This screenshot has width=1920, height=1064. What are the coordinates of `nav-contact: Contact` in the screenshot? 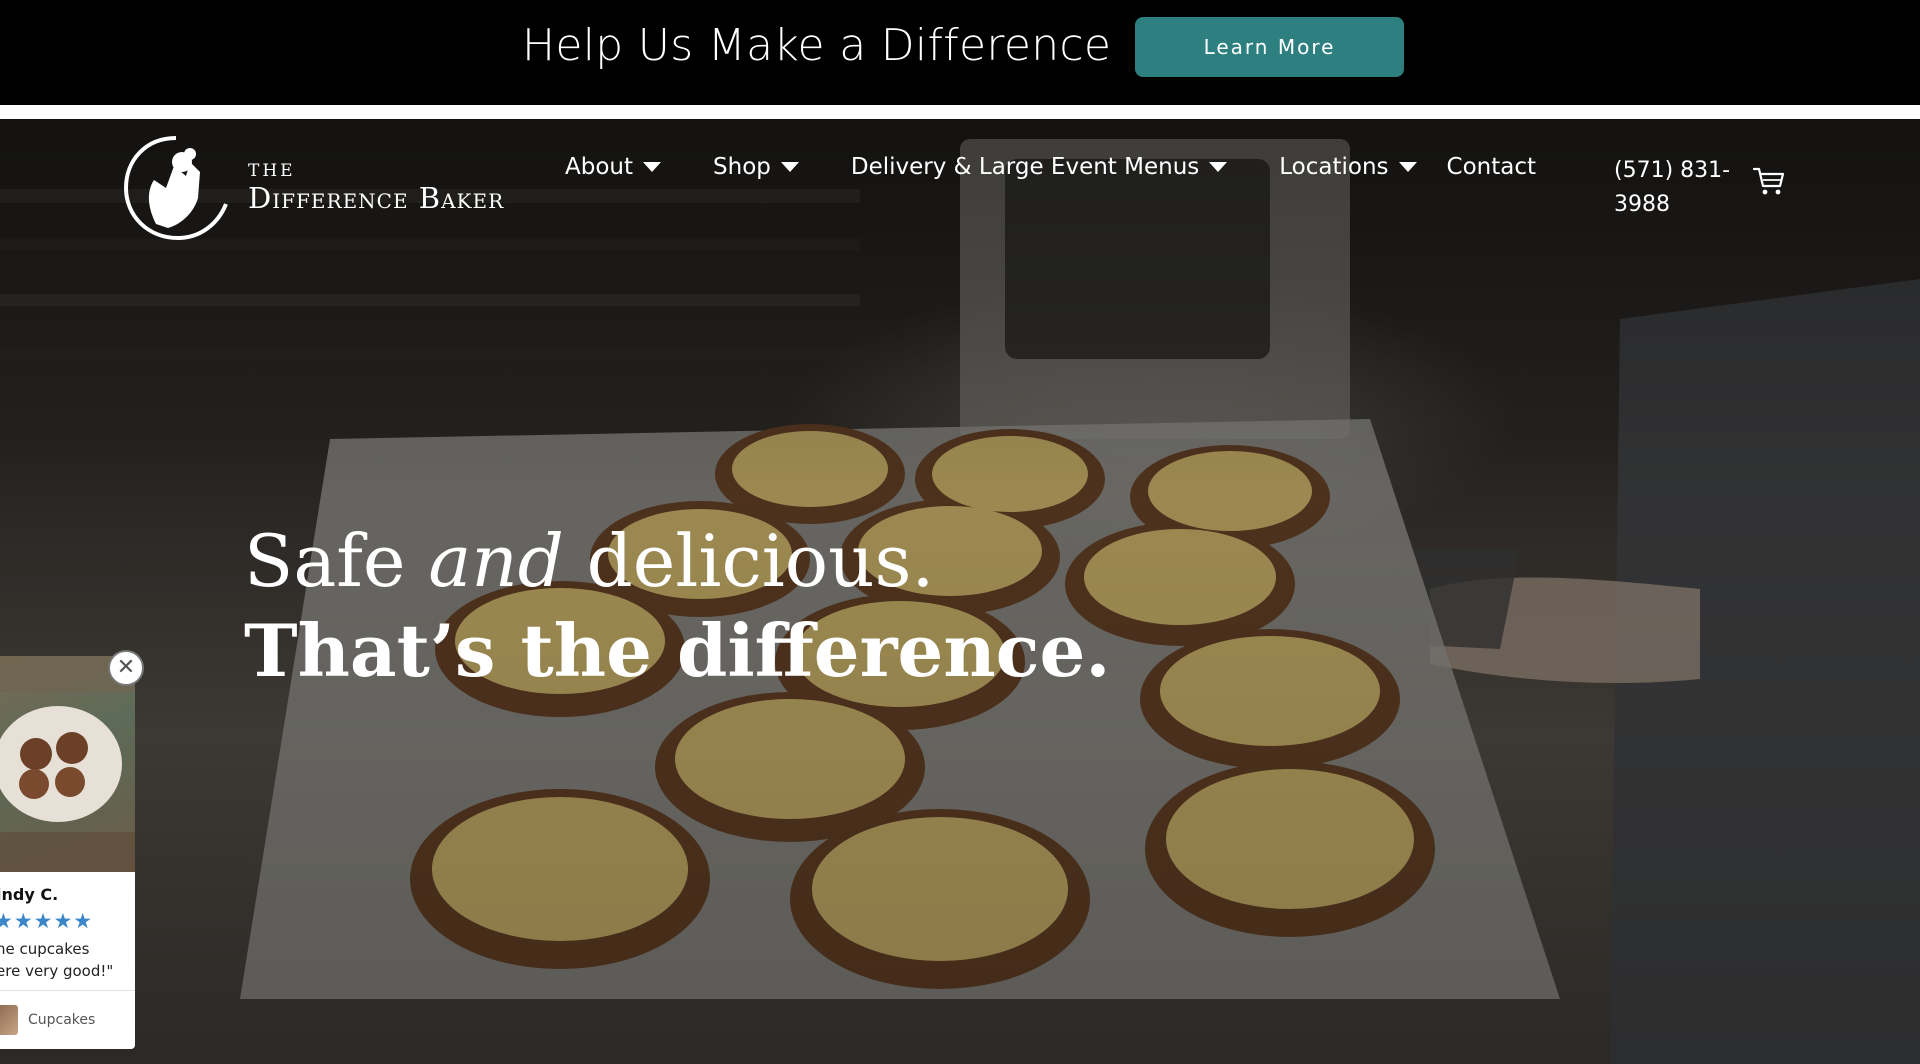 It's located at (1491, 167).